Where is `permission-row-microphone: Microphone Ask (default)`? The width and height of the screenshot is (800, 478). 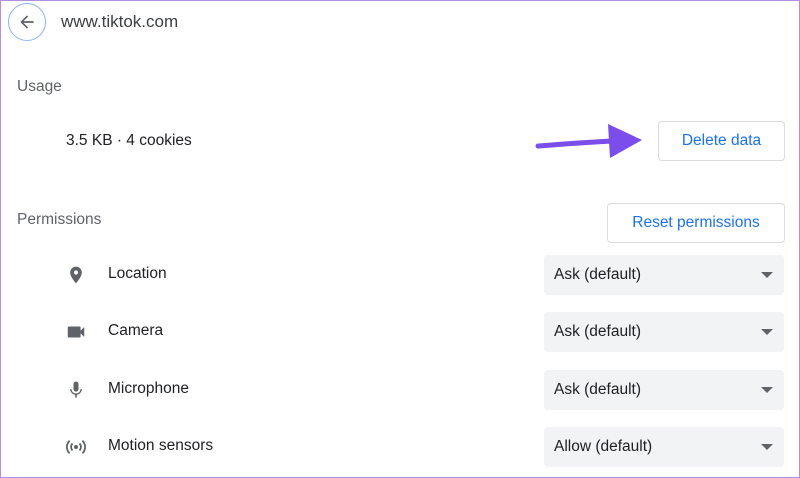 permission-row-microphone: Microphone Ask (default) is located at coordinates (400, 390).